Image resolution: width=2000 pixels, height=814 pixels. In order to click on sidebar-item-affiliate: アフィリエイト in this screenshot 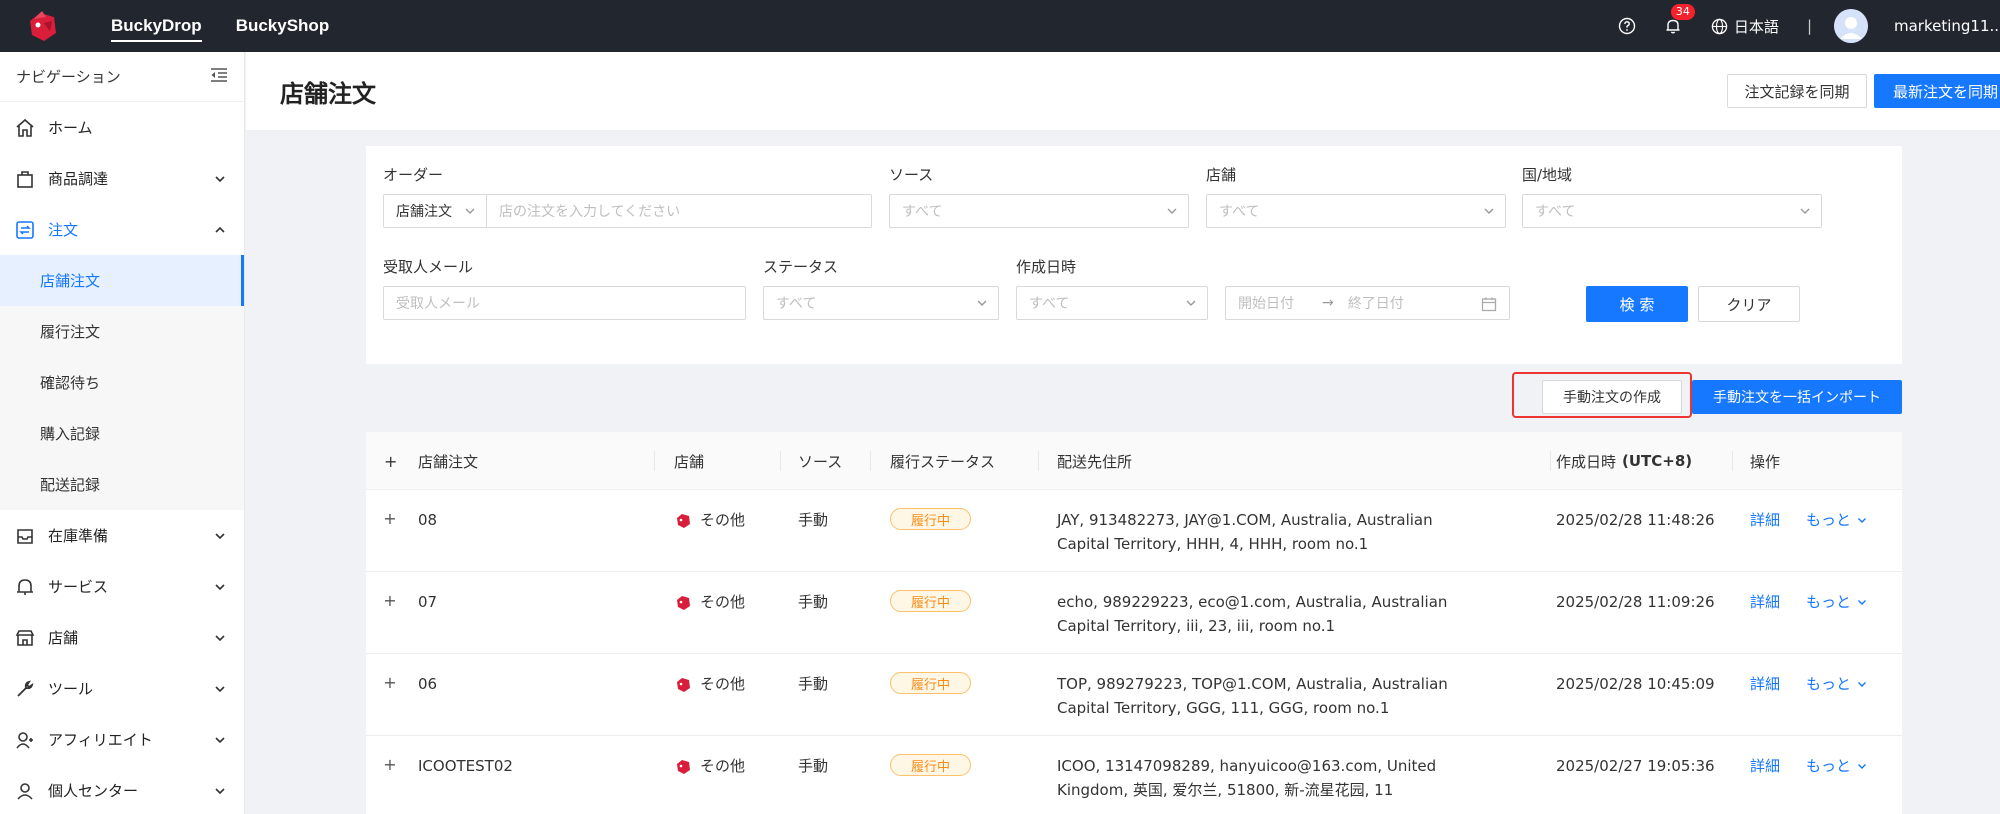, I will do `click(122, 739)`.